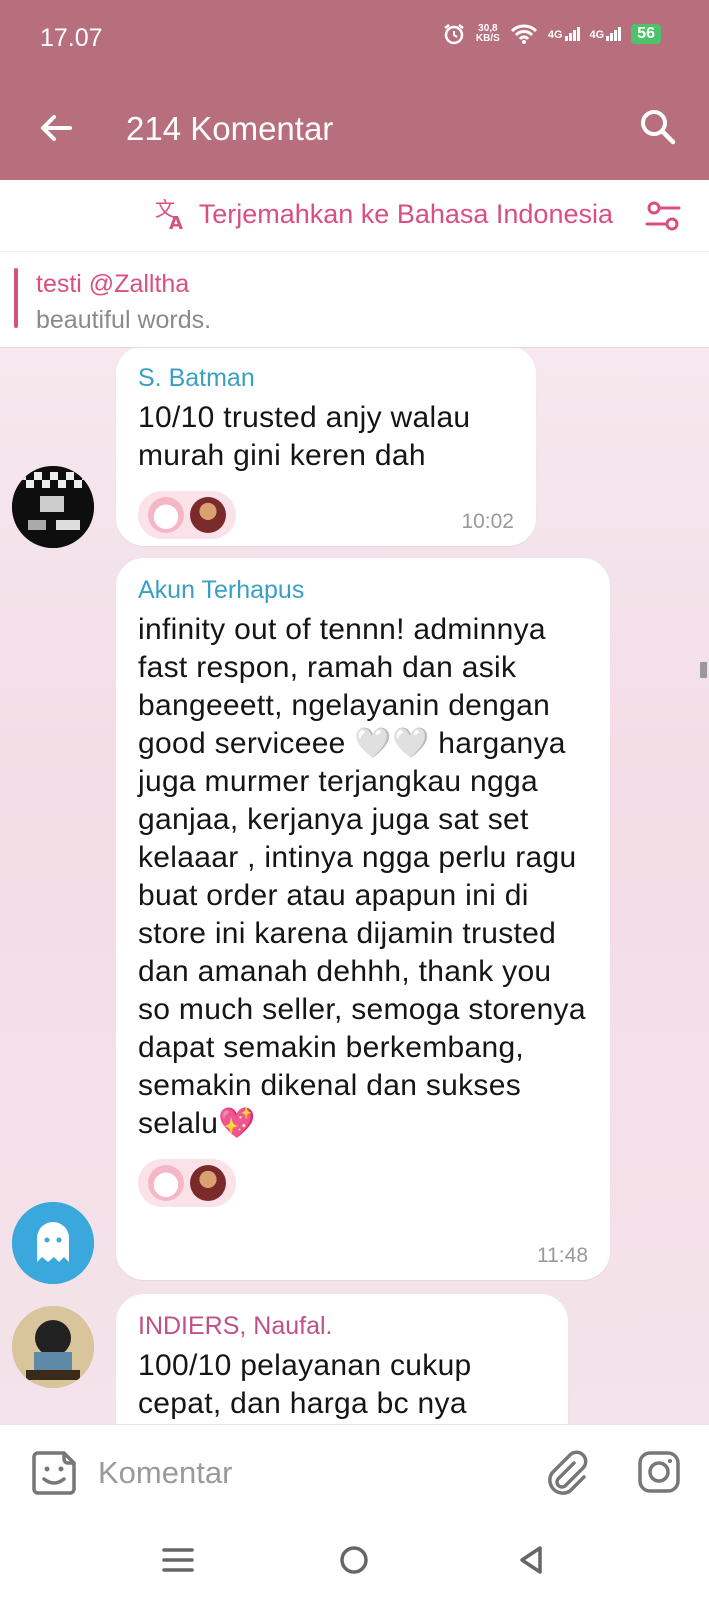 Image resolution: width=709 pixels, height=1600 pixels. What do you see at coordinates (308, 1473) in the screenshot?
I see `comment-input` at bounding box center [308, 1473].